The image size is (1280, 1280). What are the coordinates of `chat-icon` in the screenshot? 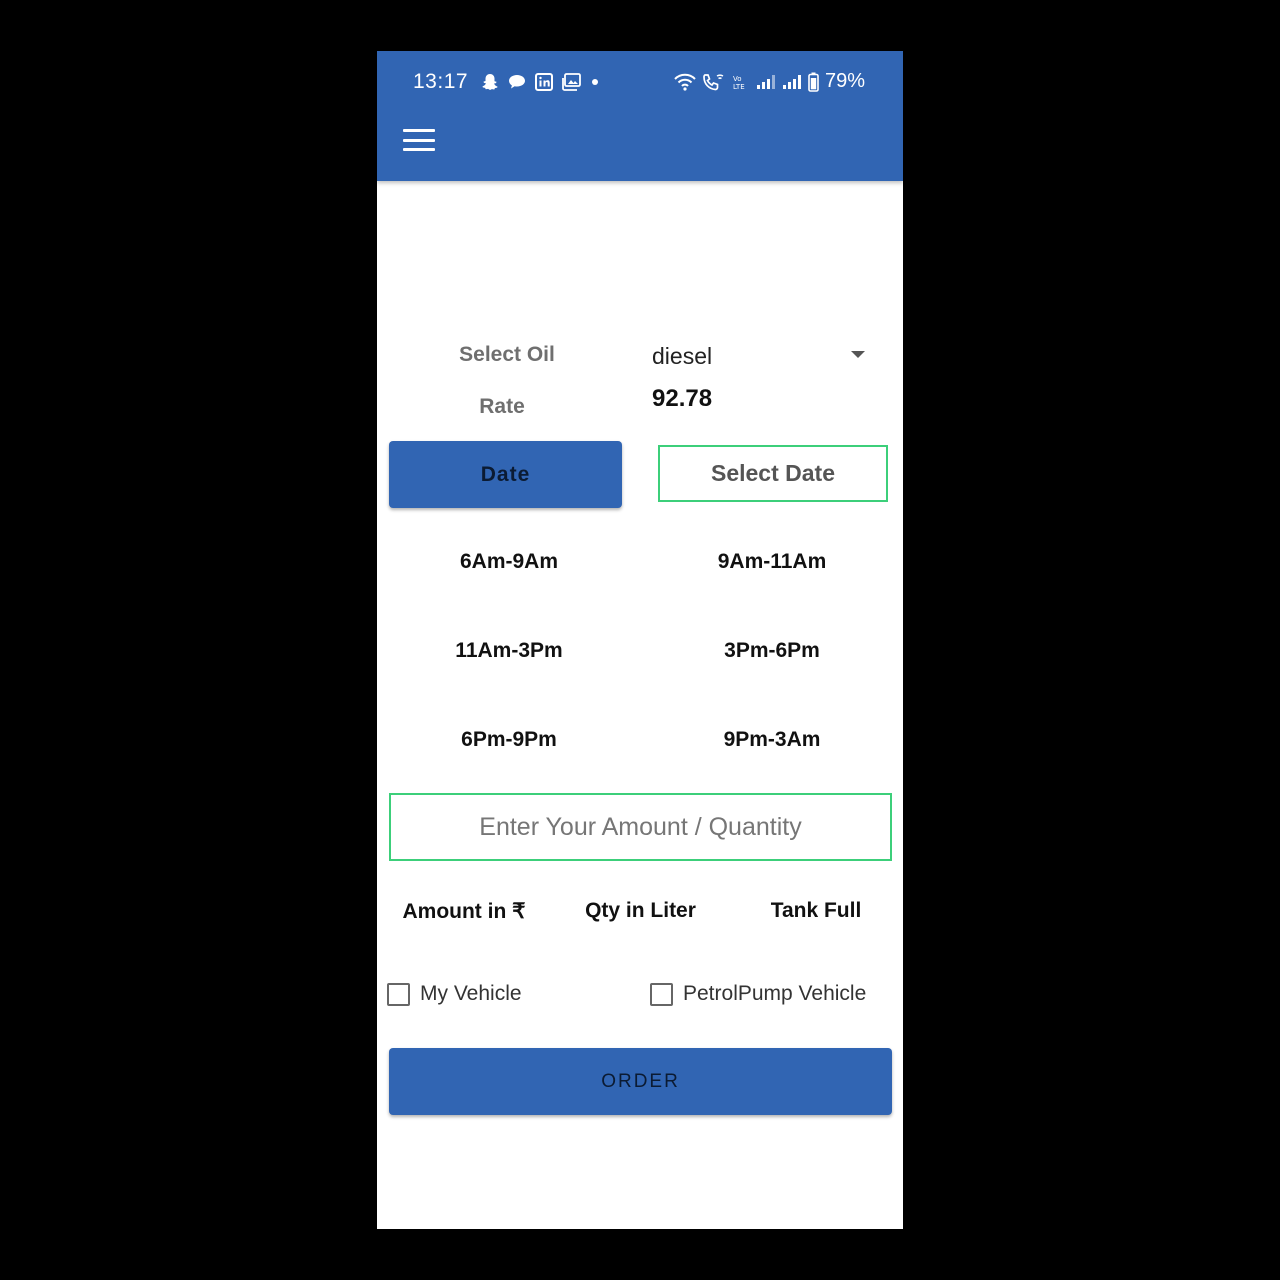 It's located at (517, 82).